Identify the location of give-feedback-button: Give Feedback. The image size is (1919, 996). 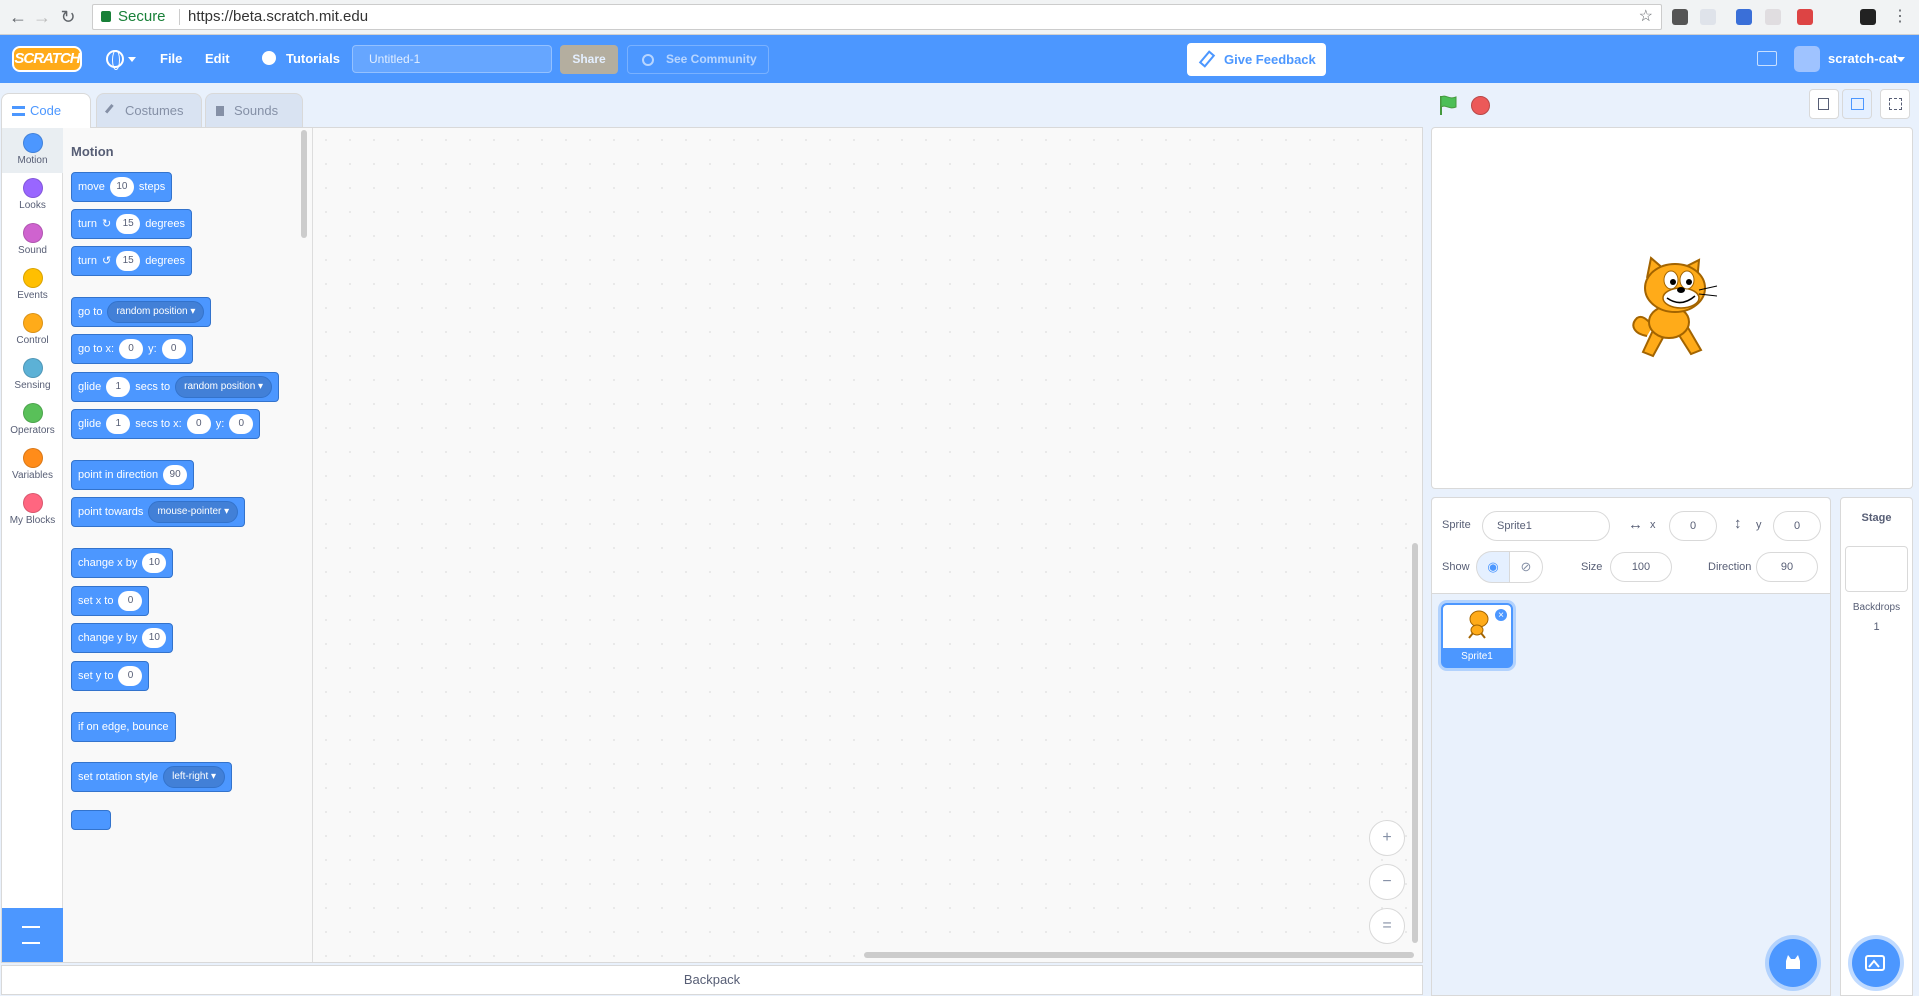
(1256, 59).